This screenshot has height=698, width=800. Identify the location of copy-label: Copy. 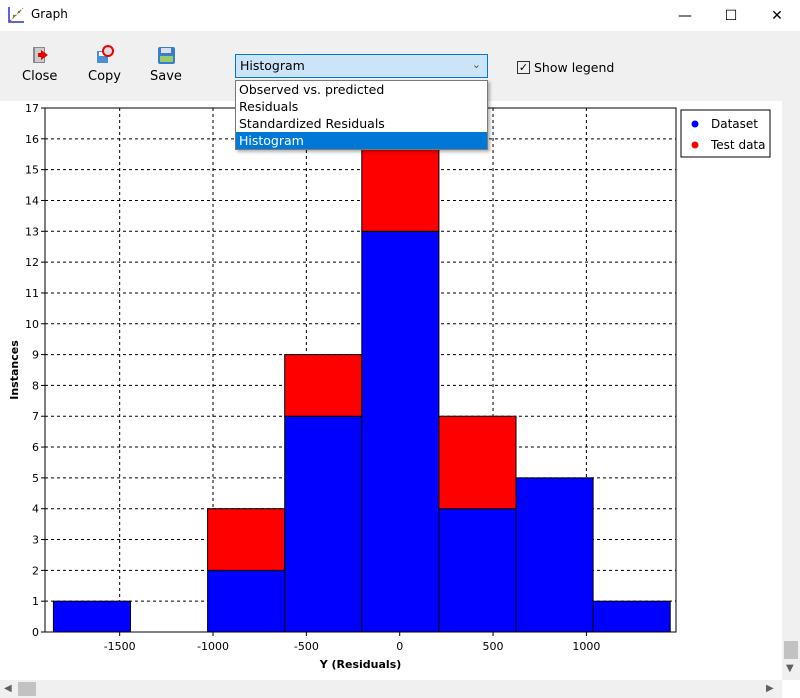
(104, 76).